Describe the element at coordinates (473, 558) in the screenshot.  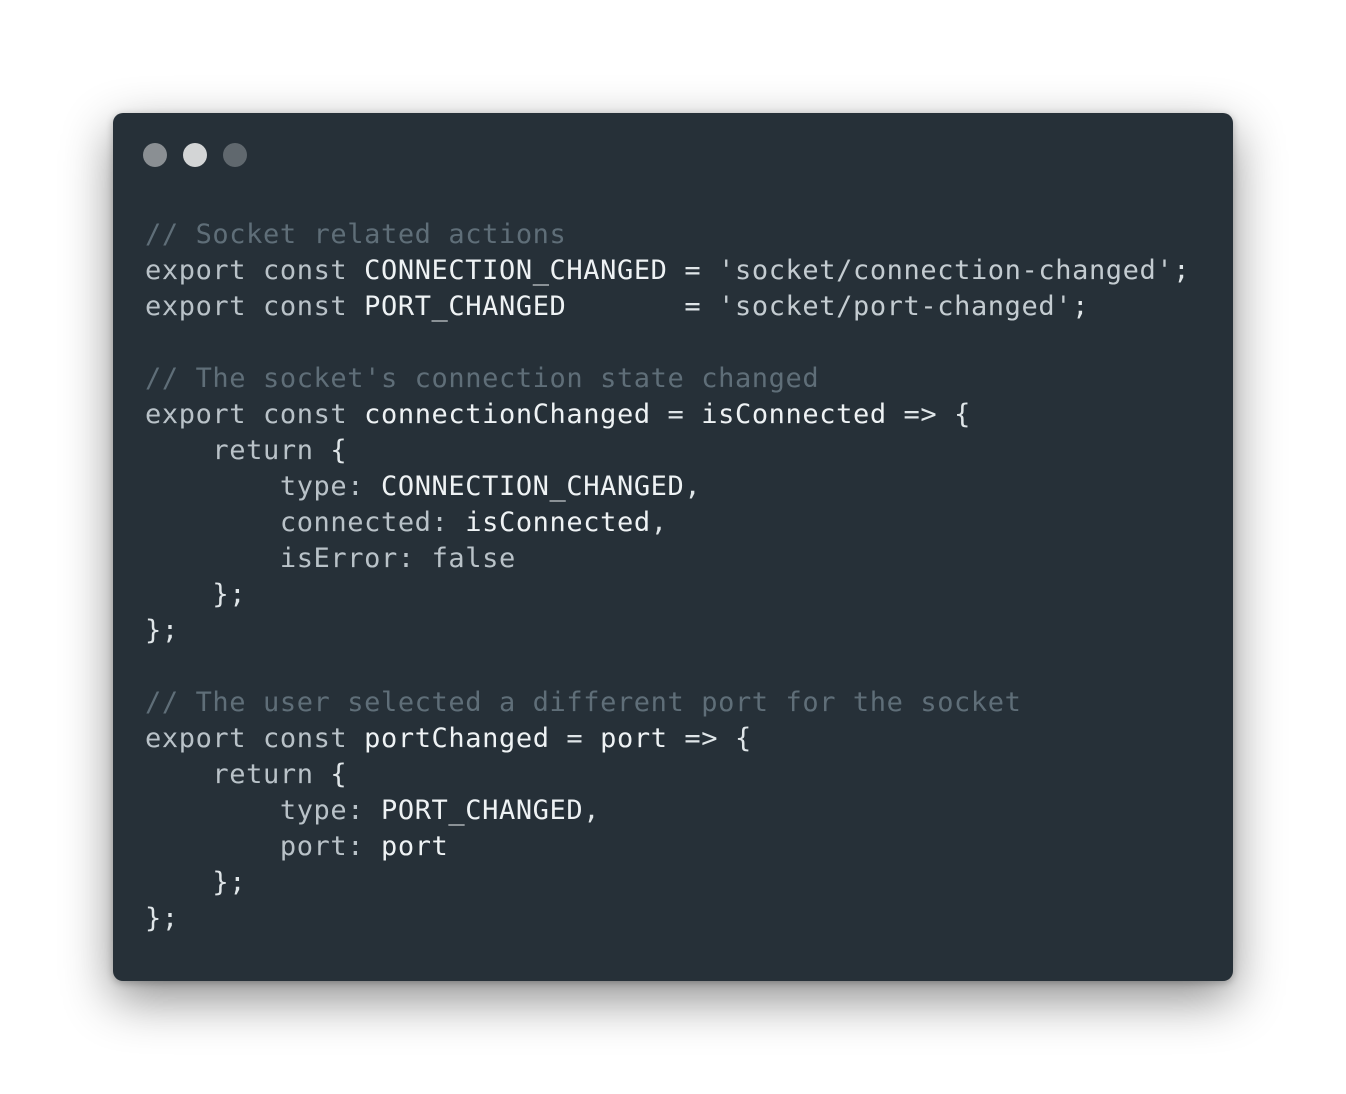
I see `code-literal: false` at that location.